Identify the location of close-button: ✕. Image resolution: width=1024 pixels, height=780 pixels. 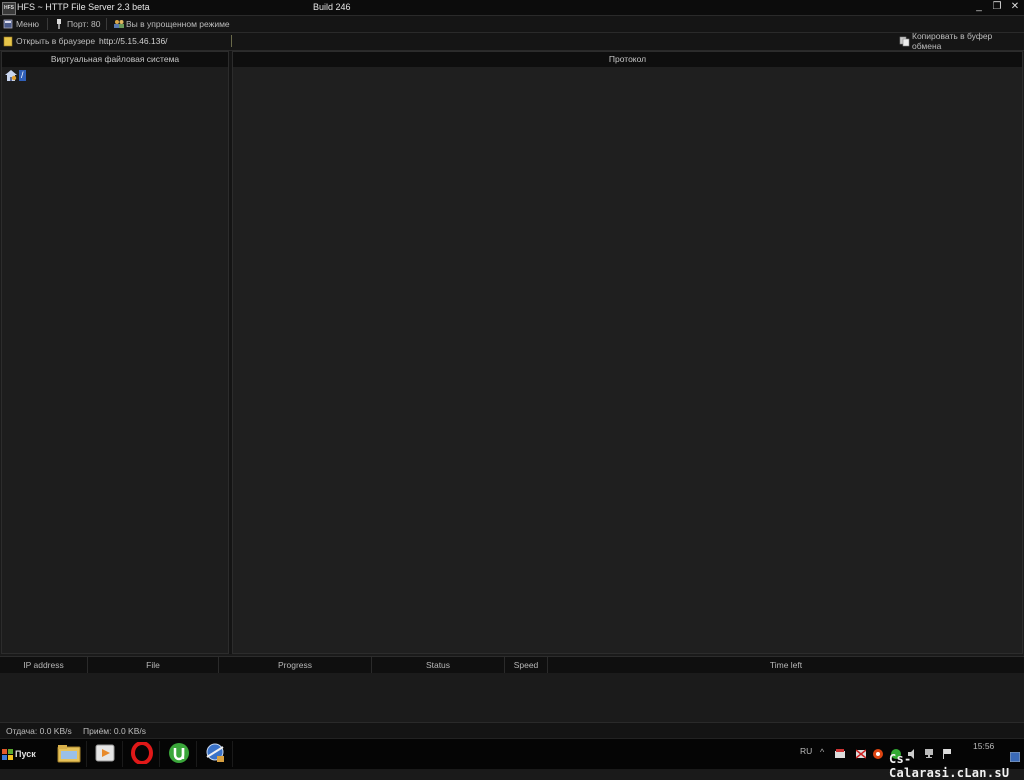
(1015, 7).